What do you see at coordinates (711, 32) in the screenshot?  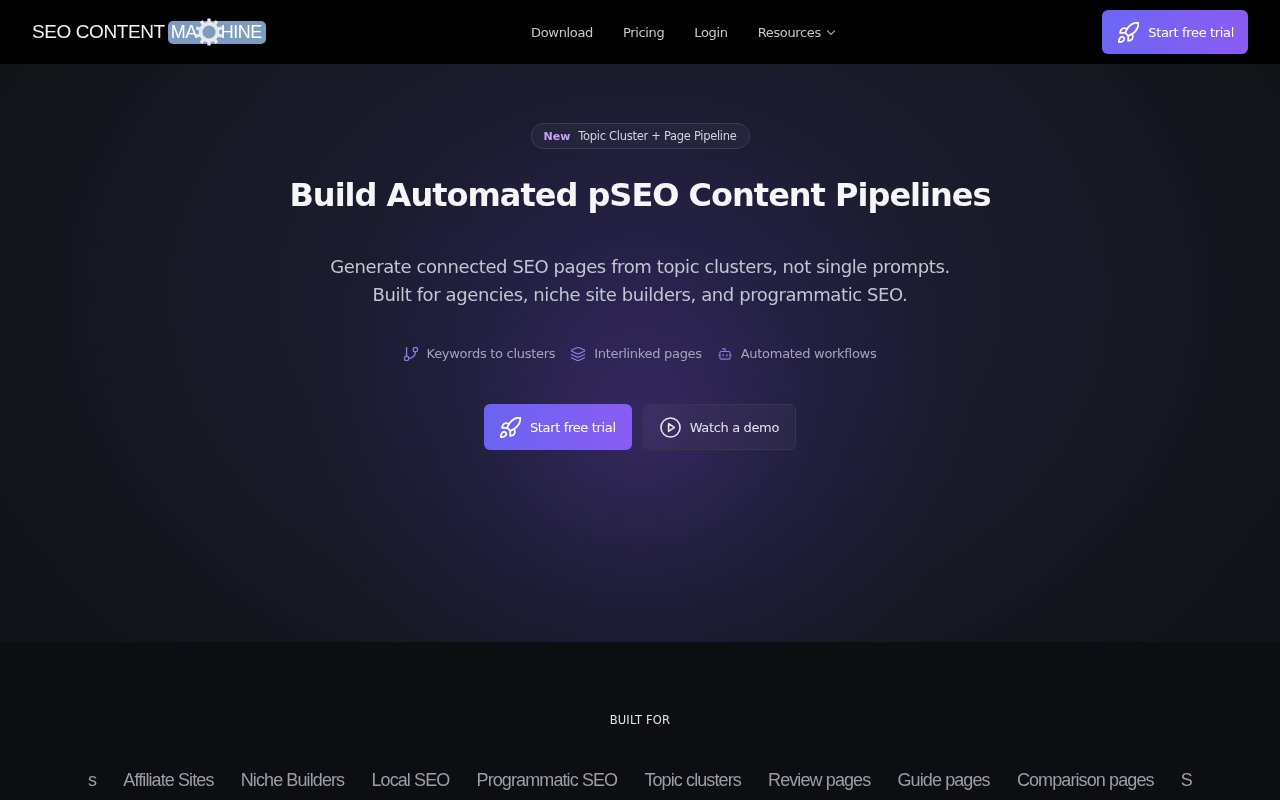 I see `nav-link: Login` at bounding box center [711, 32].